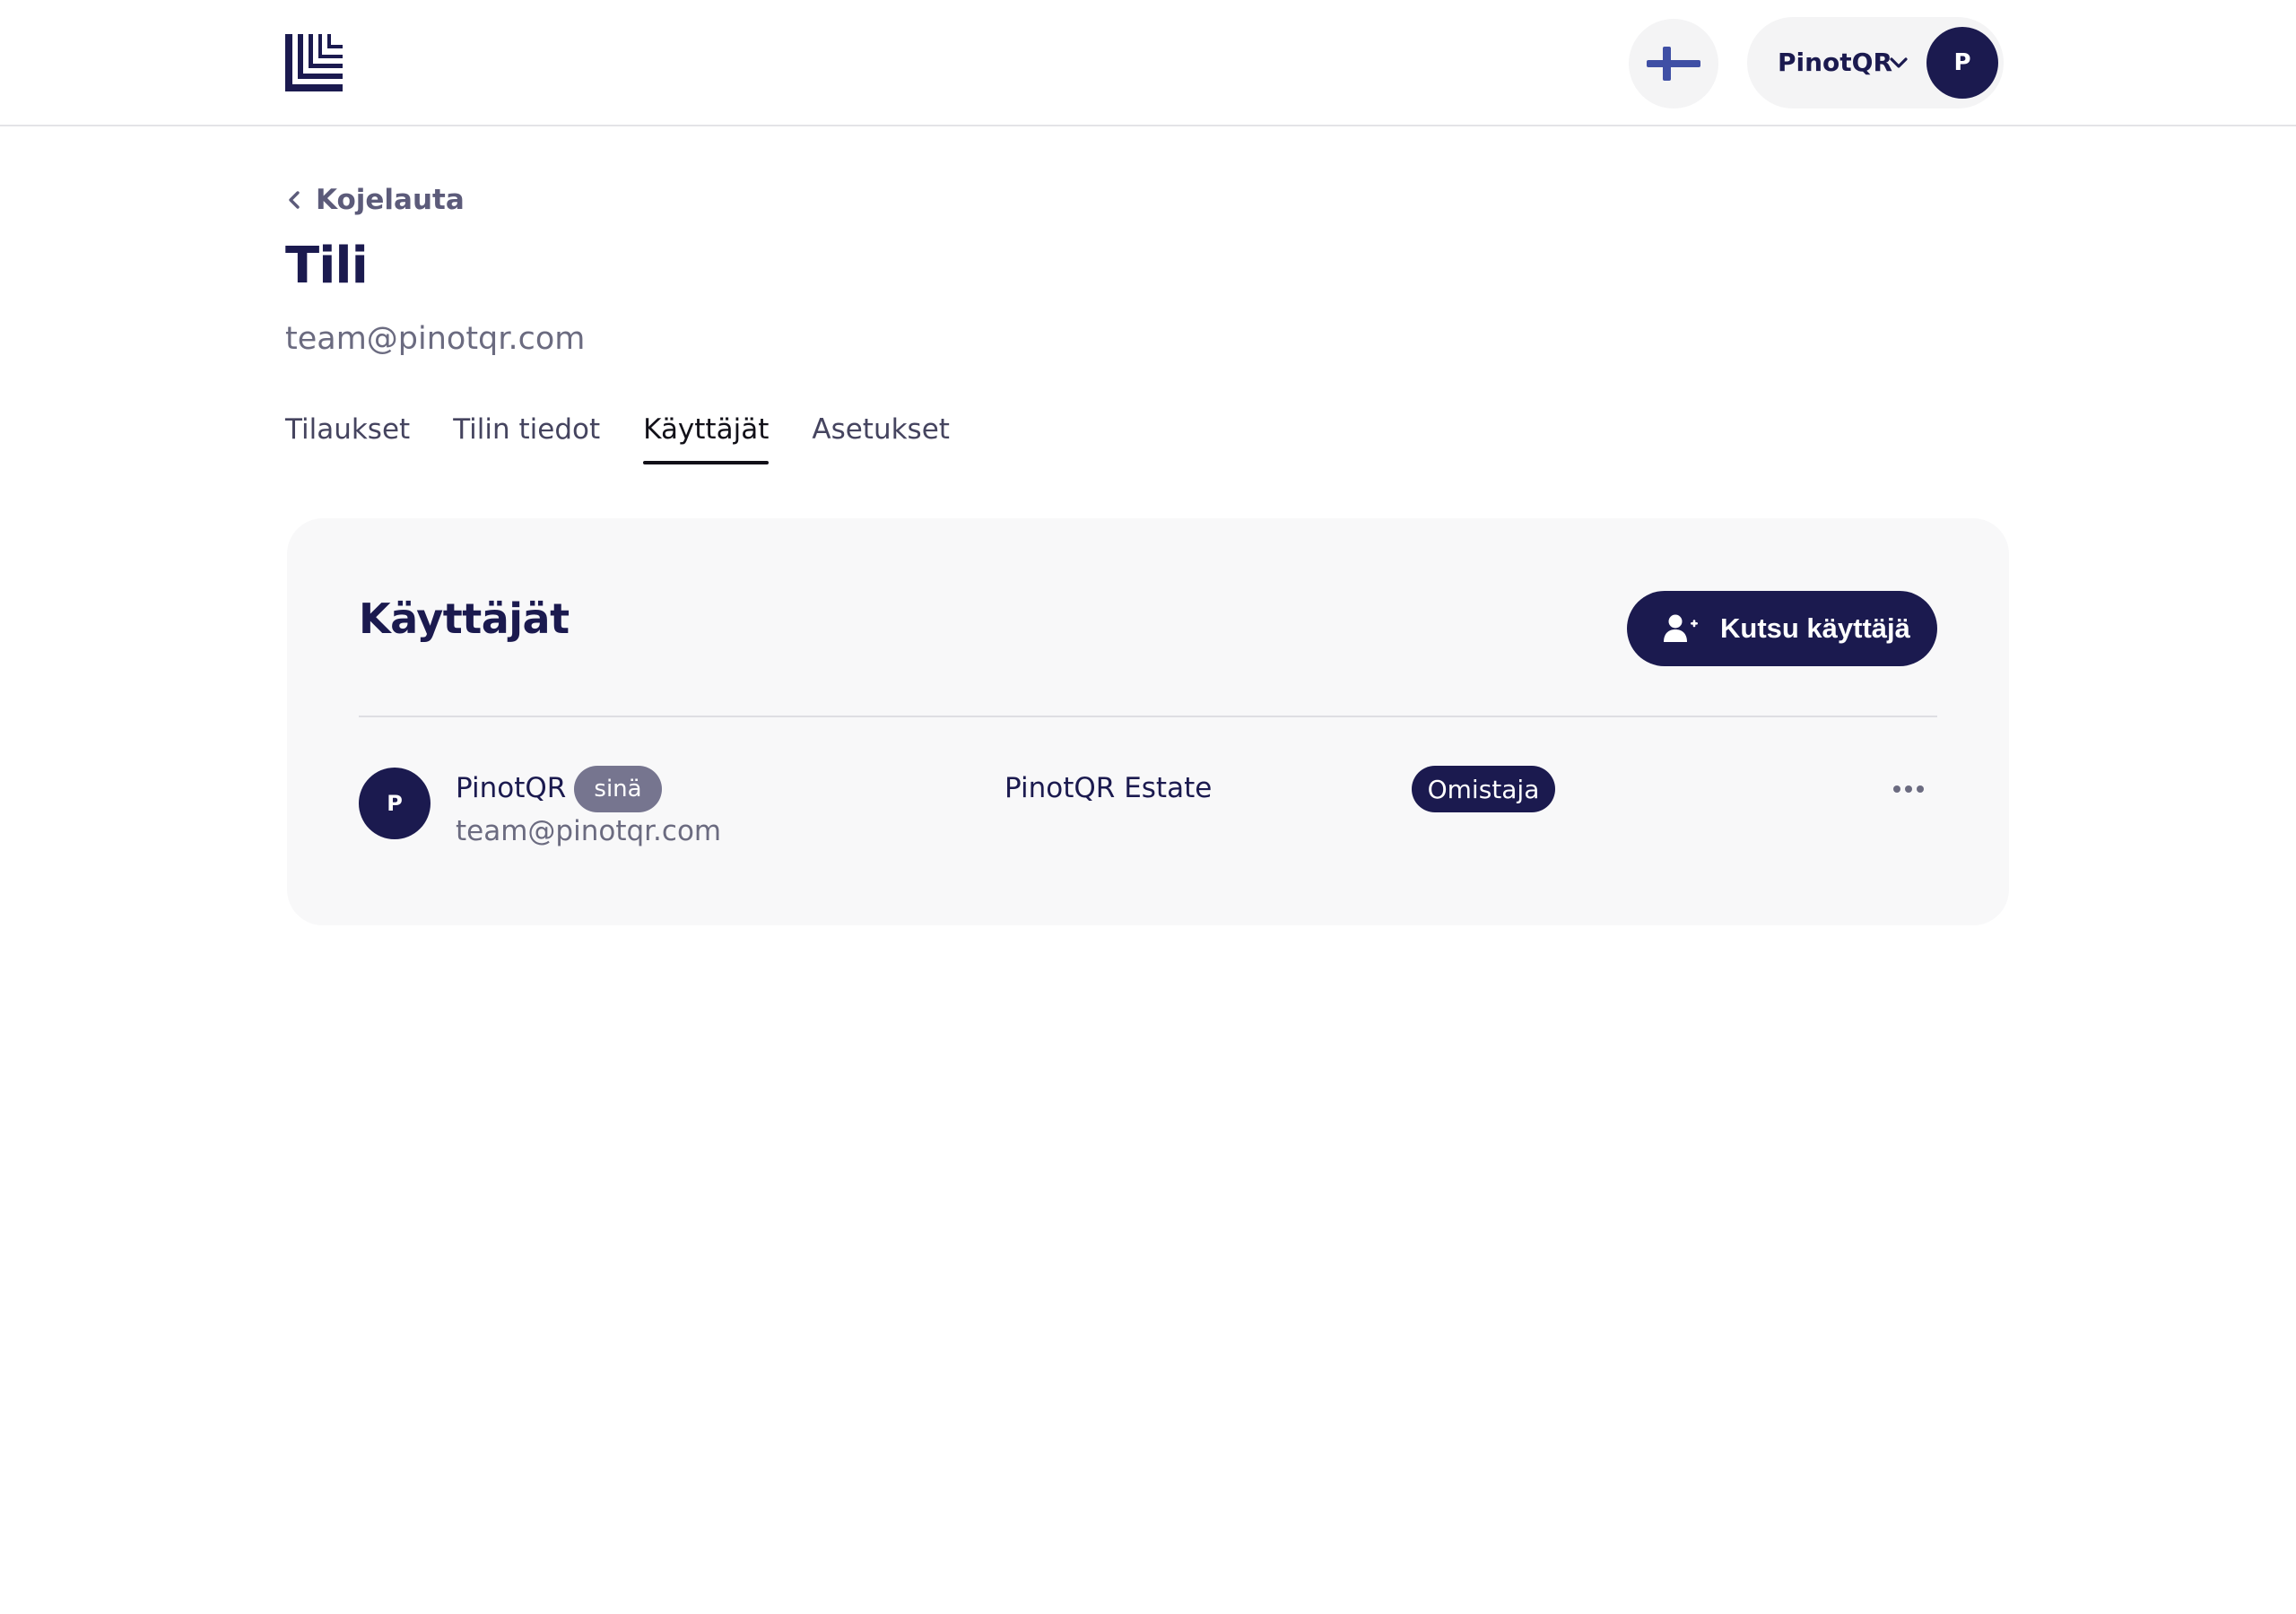  What do you see at coordinates (394, 803) in the screenshot?
I see `user-avatar: P` at bounding box center [394, 803].